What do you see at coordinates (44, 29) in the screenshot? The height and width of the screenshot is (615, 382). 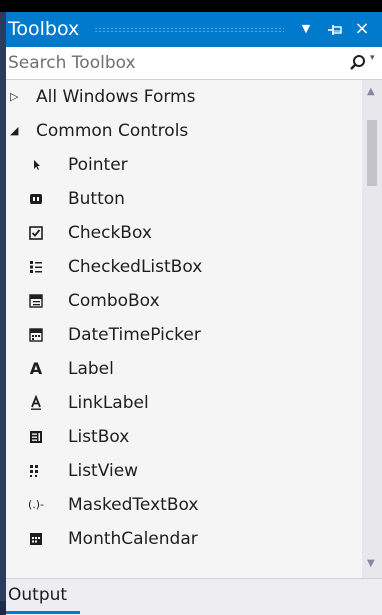 I see `window-title: Toolbox` at bounding box center [44, 29].